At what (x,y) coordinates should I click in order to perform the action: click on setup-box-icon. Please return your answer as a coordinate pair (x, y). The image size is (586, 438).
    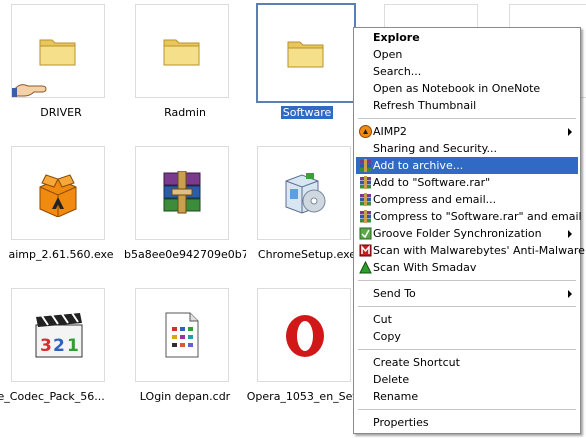
    Looking at the image, I should click on (305, 193).